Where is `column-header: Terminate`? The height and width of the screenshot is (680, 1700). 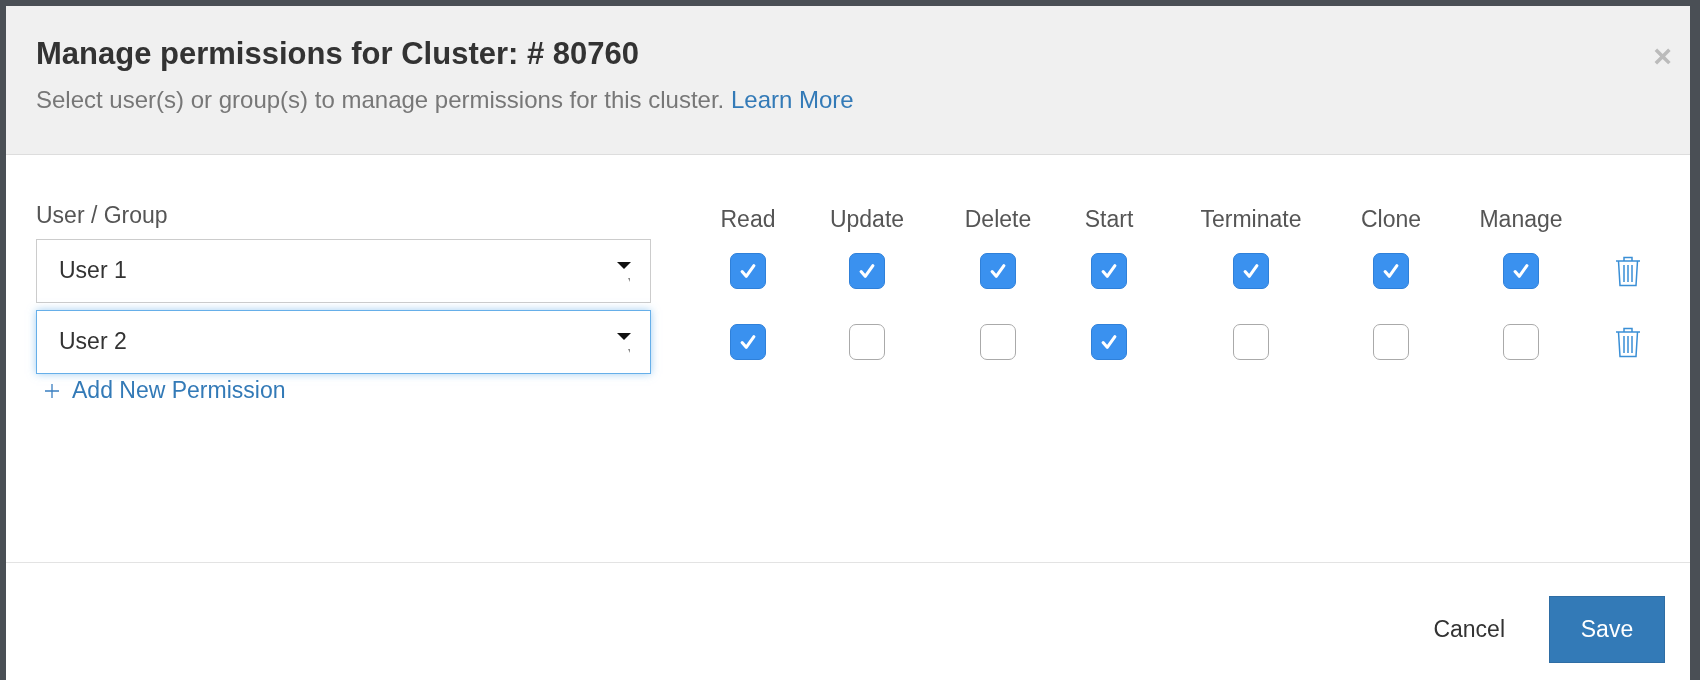
column-header: Terminate is located at coordinates (1251, 219).